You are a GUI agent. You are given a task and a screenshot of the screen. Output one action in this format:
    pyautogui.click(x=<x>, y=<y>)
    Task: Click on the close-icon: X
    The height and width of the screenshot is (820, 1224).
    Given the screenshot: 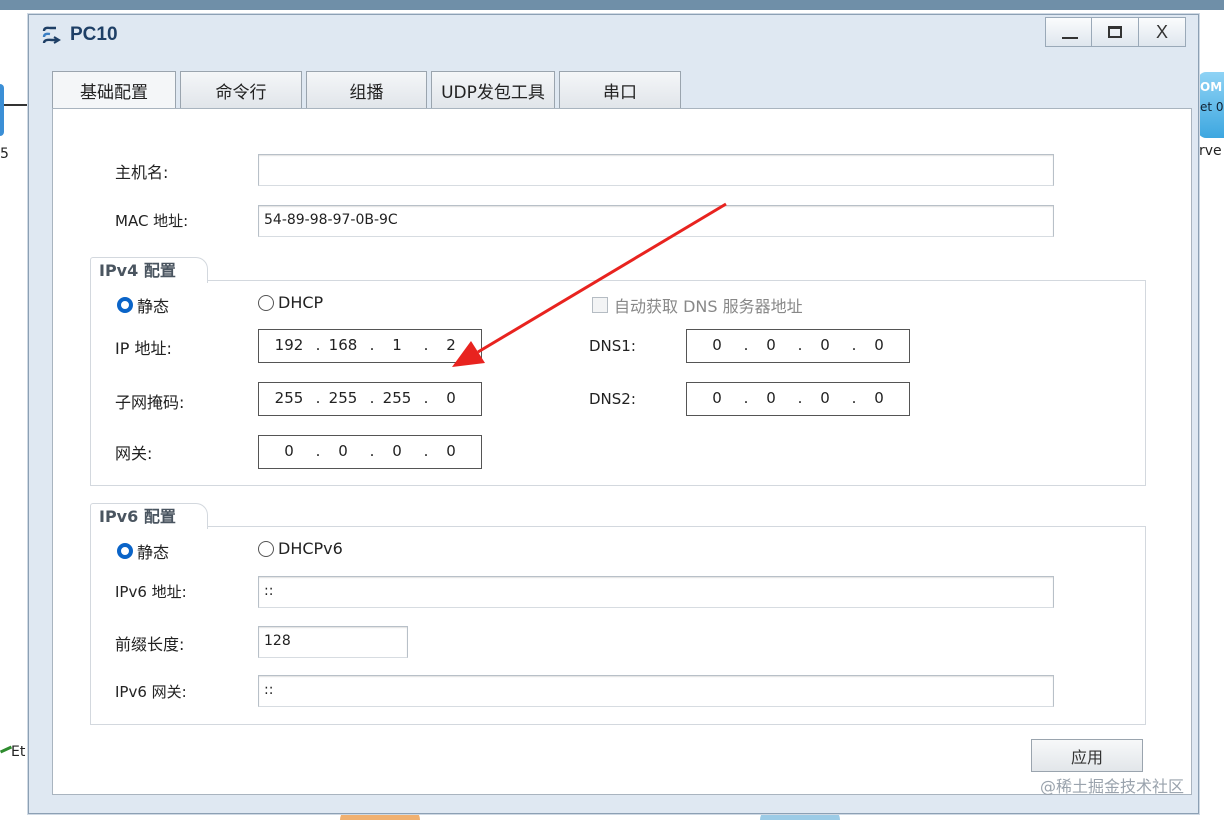 What is the action you would take?
    pyautogui.click(x=1161, y=32)
    